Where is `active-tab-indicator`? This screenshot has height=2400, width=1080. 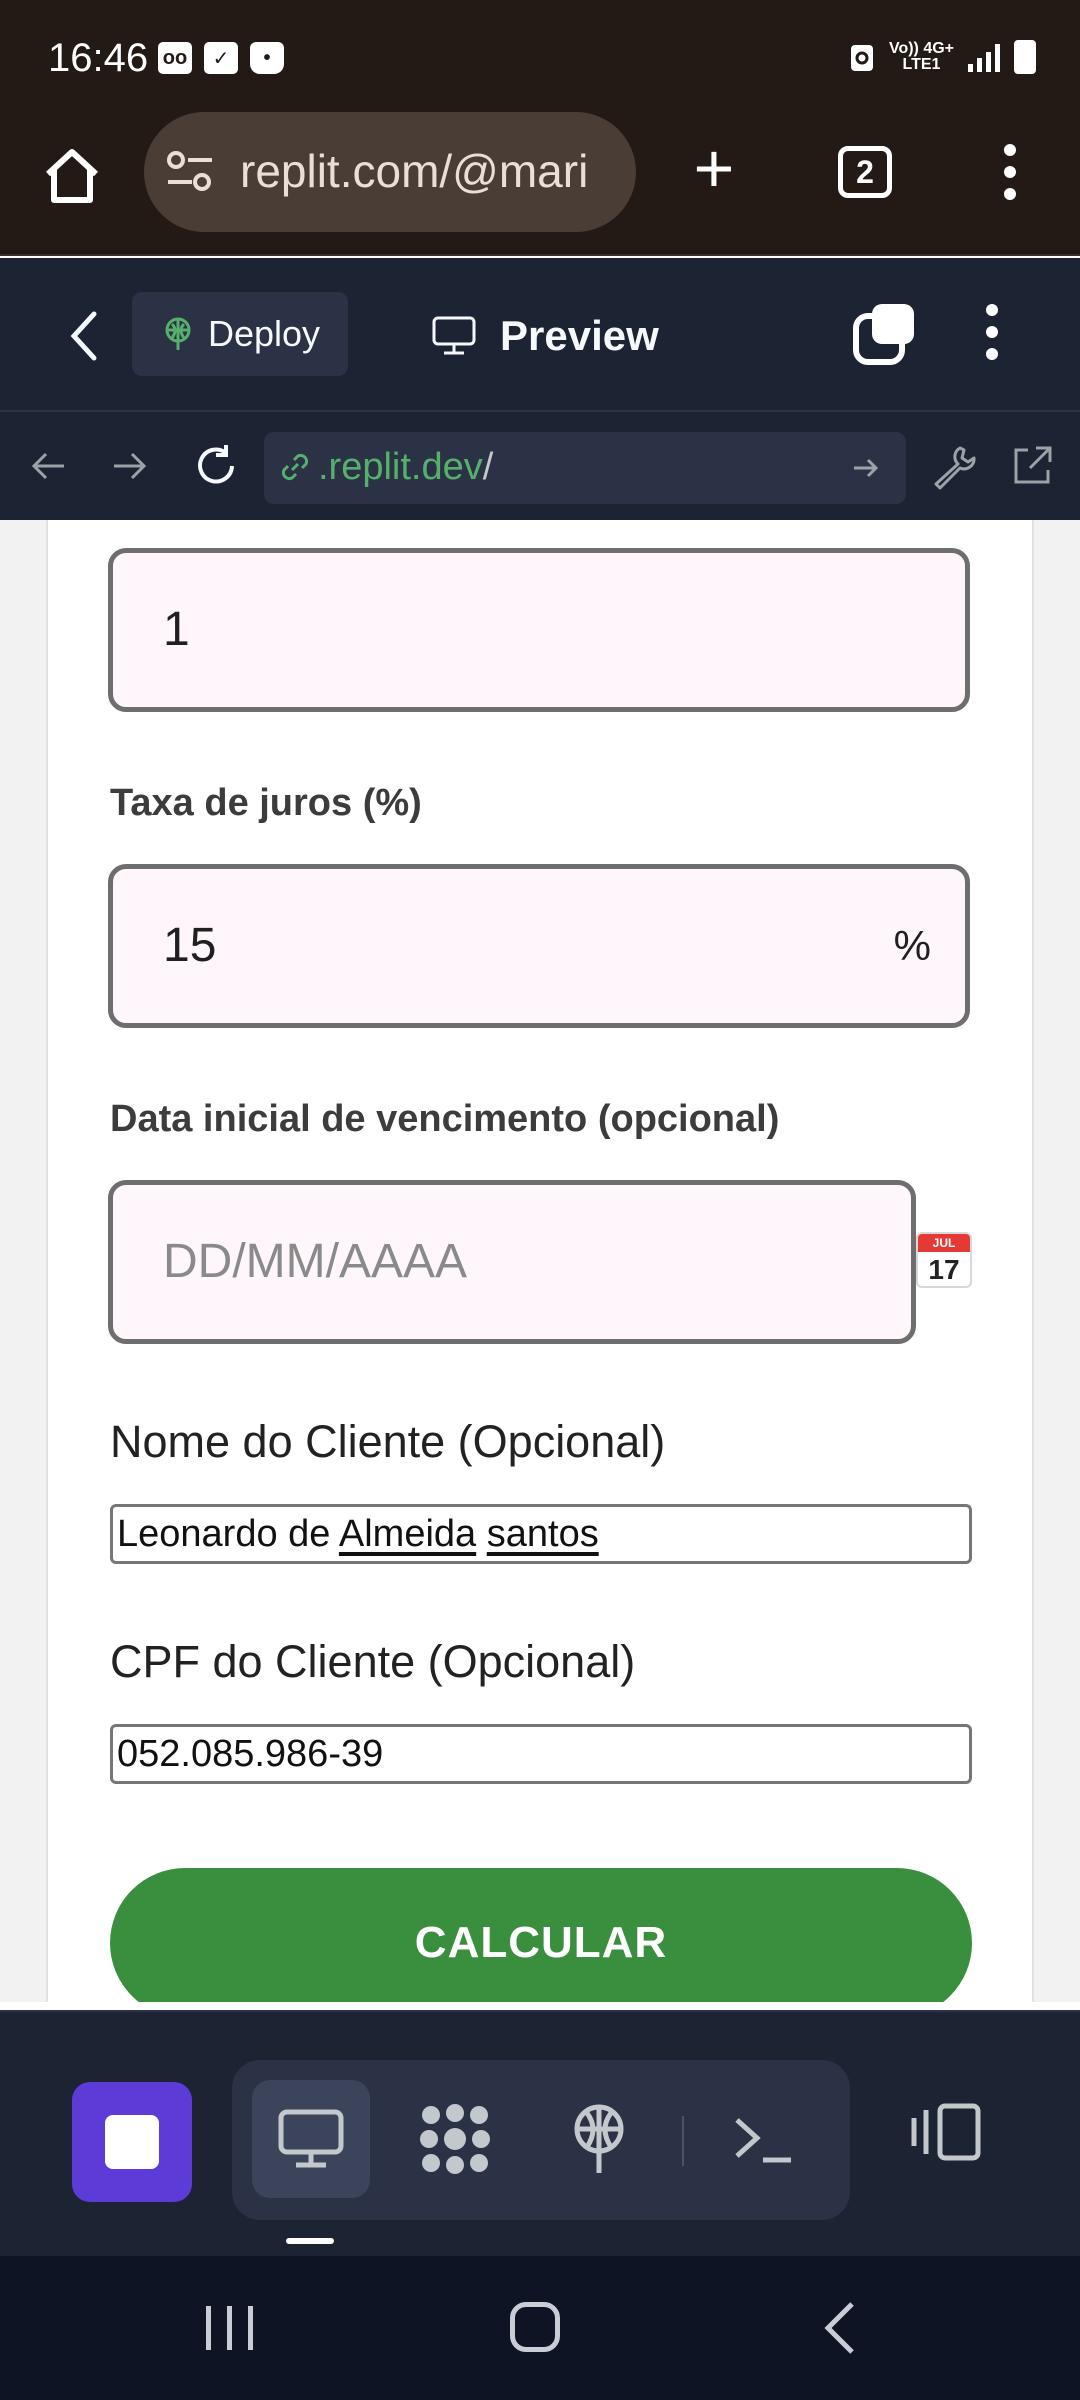 active-tab-indicator is located at coordinates (310, 2241).